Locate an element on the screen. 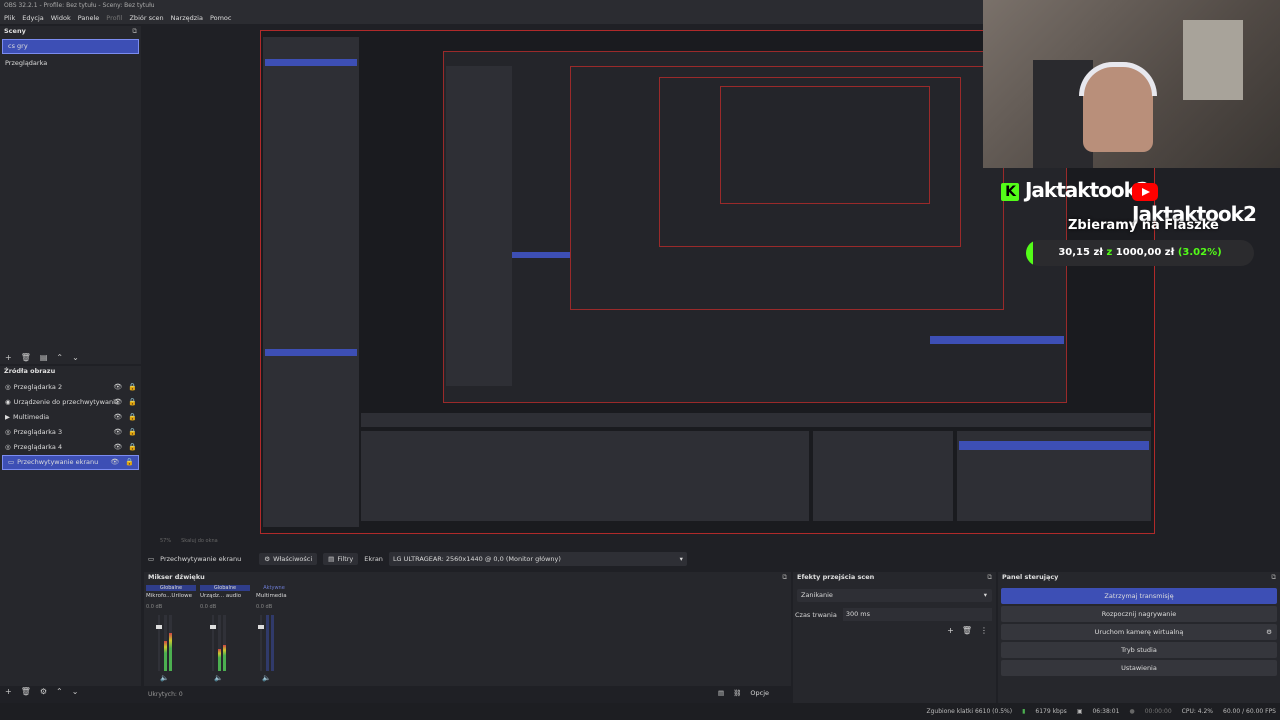 The width and height of the screenshot is (1280, 720). nested-mixer is located at coordinates (585, 476).